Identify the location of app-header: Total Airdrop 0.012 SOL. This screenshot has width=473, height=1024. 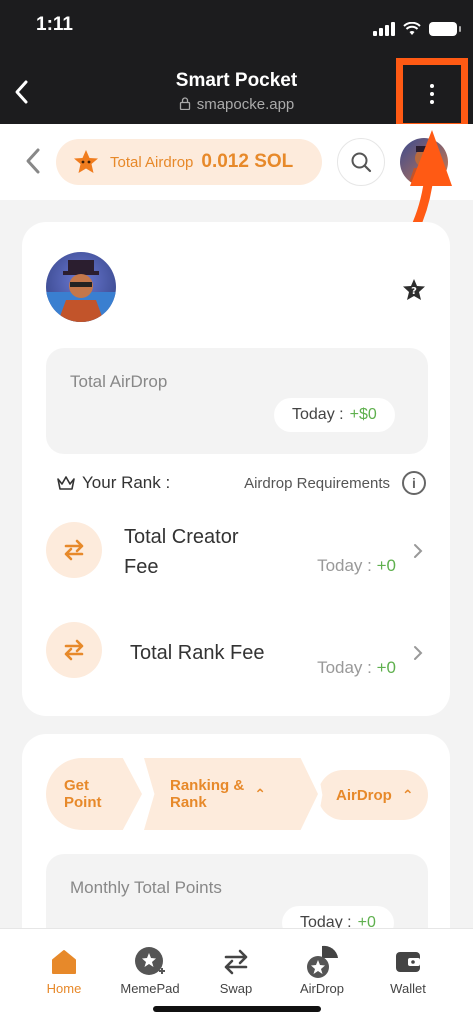
(236, 162).